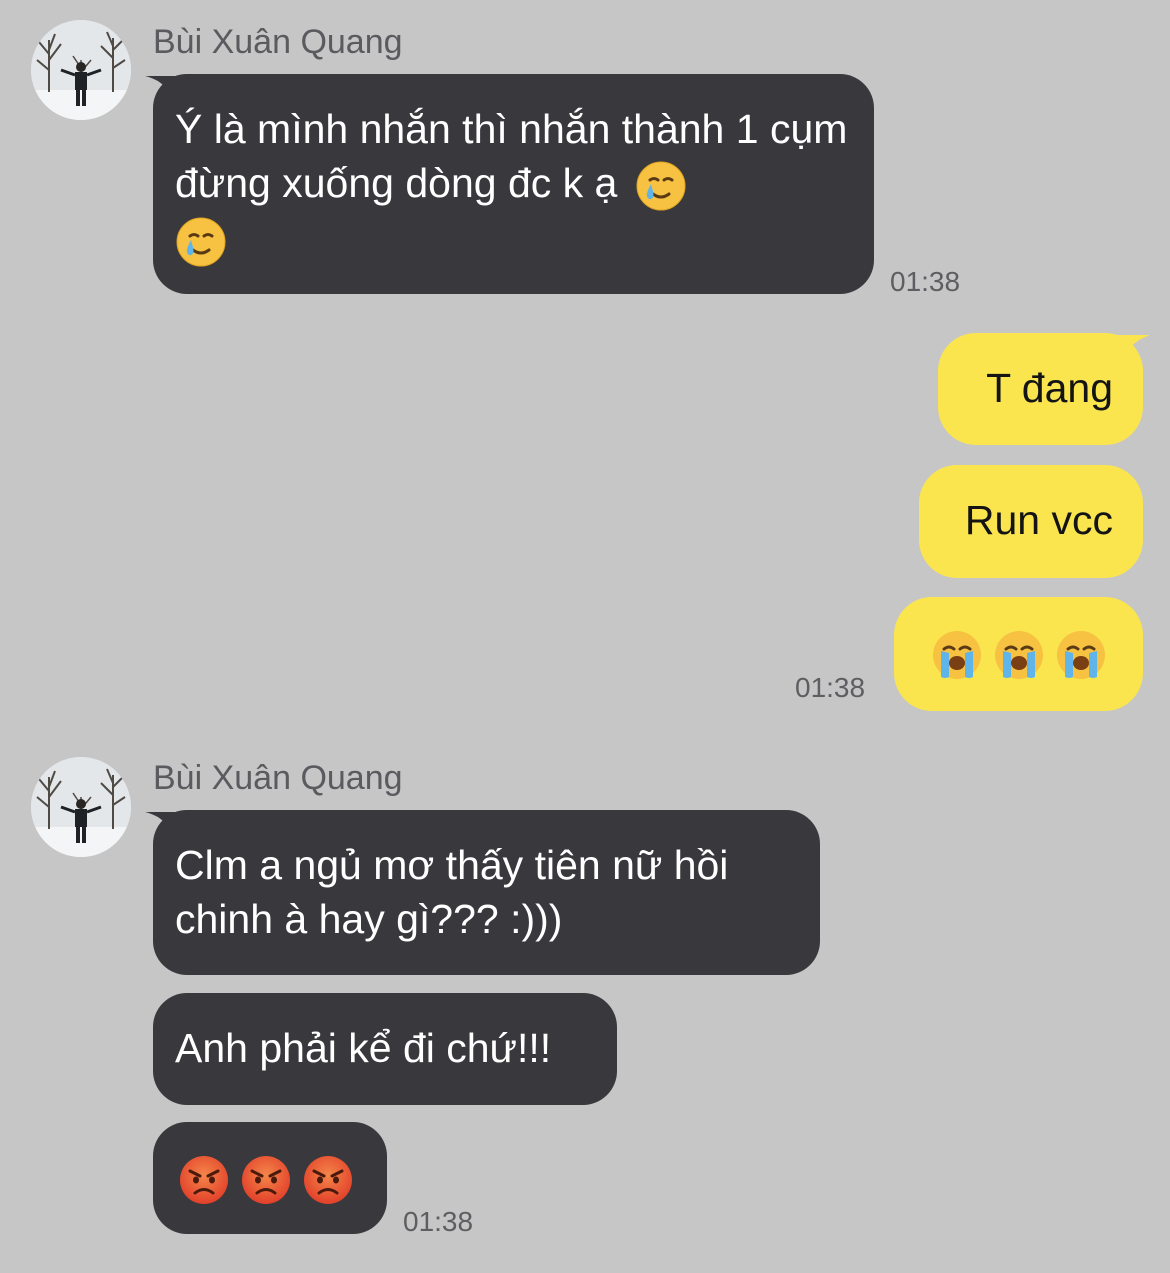 The image size is (1170, 1273). Describe the element at coordinates (1038, 520) in the screenshot. I see `message-text: Run vcc` at that location.